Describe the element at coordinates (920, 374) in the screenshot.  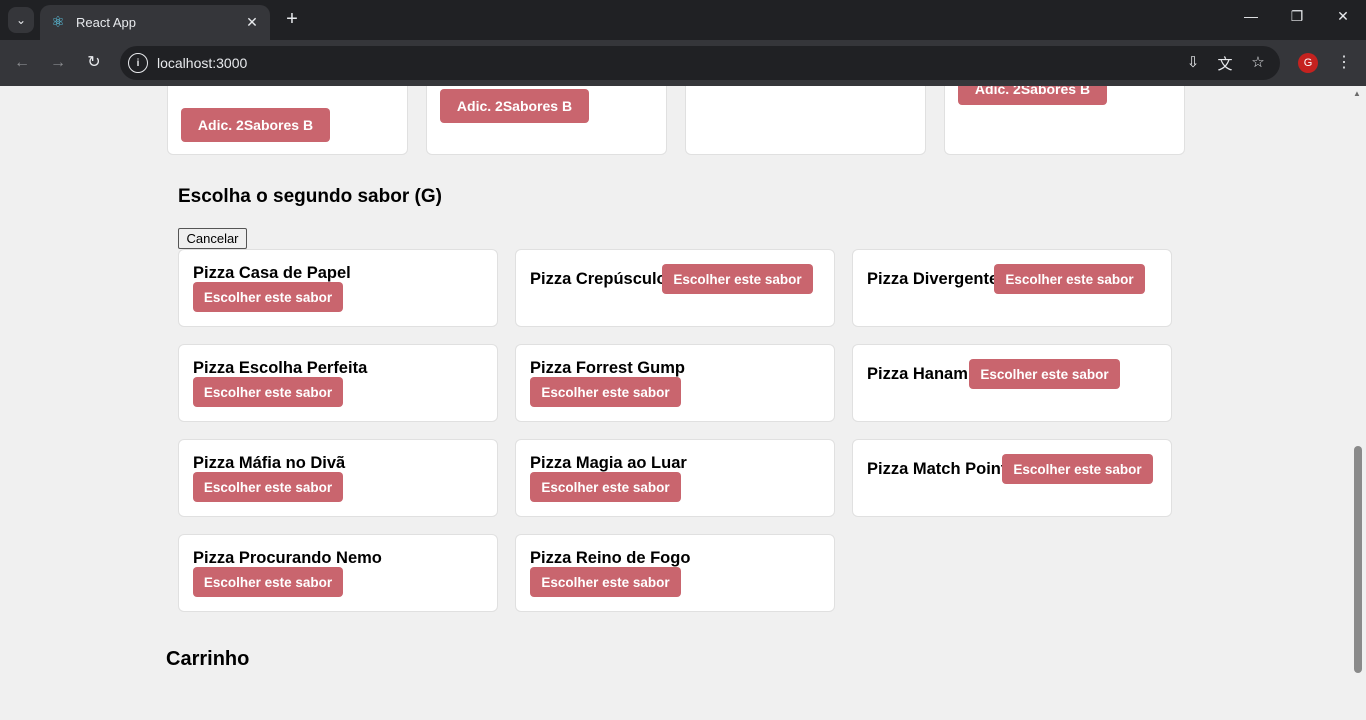
I see `flavor-name: Pizza Hanami` at that location.